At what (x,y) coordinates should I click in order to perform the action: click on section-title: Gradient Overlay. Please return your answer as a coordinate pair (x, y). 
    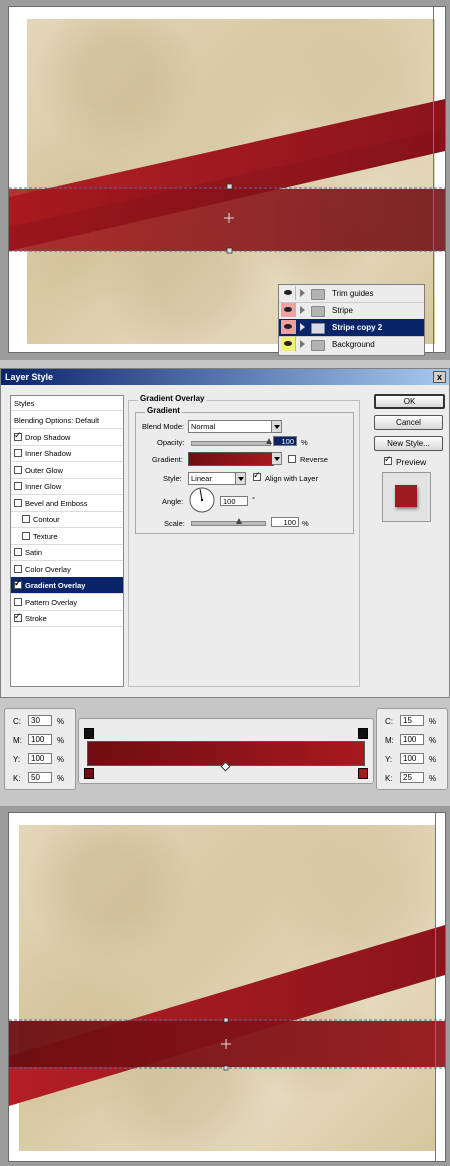
    Looking at the image, I should click on (172, 398).